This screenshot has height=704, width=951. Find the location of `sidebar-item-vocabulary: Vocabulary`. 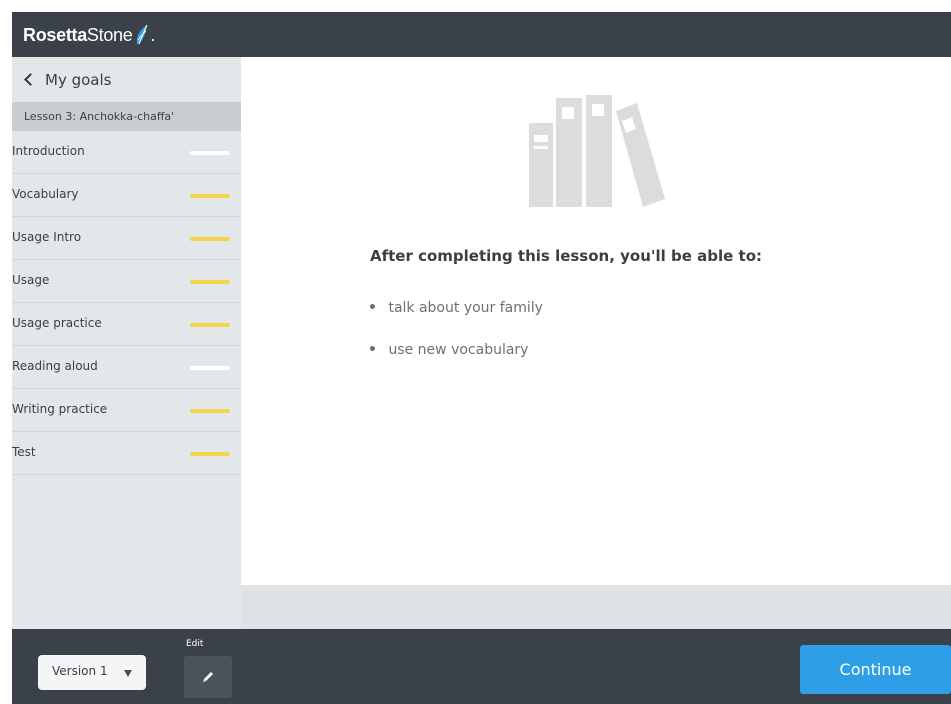

sidebar-item-vocabulary: Vocabulary is located at coordinates (126, 195).